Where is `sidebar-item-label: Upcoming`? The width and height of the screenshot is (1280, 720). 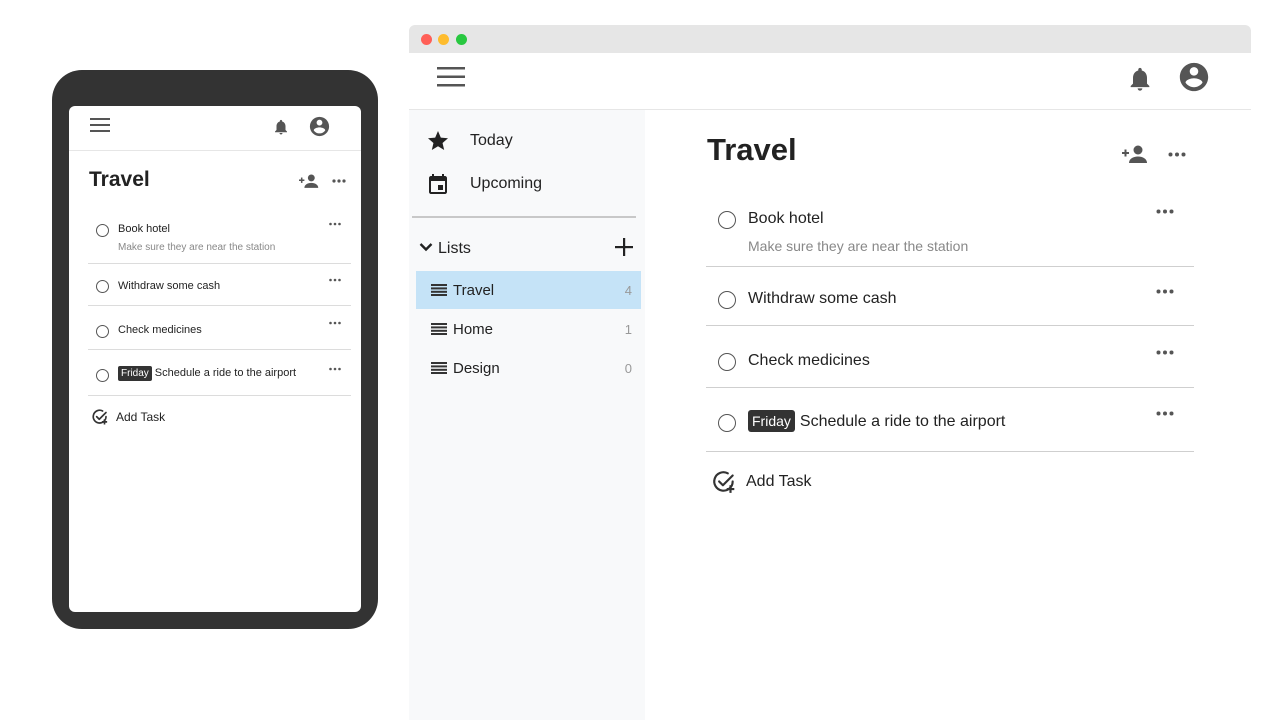
sidebar-item-label: Upcoming is located at coordinates (506, 183).